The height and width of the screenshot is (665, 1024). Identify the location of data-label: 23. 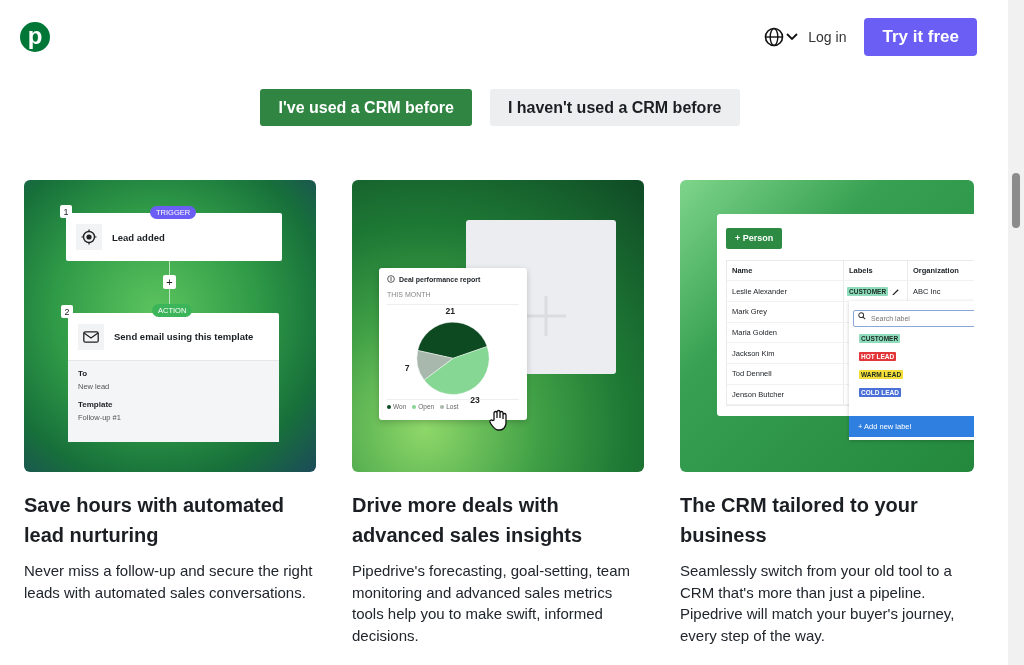
(475, 399).